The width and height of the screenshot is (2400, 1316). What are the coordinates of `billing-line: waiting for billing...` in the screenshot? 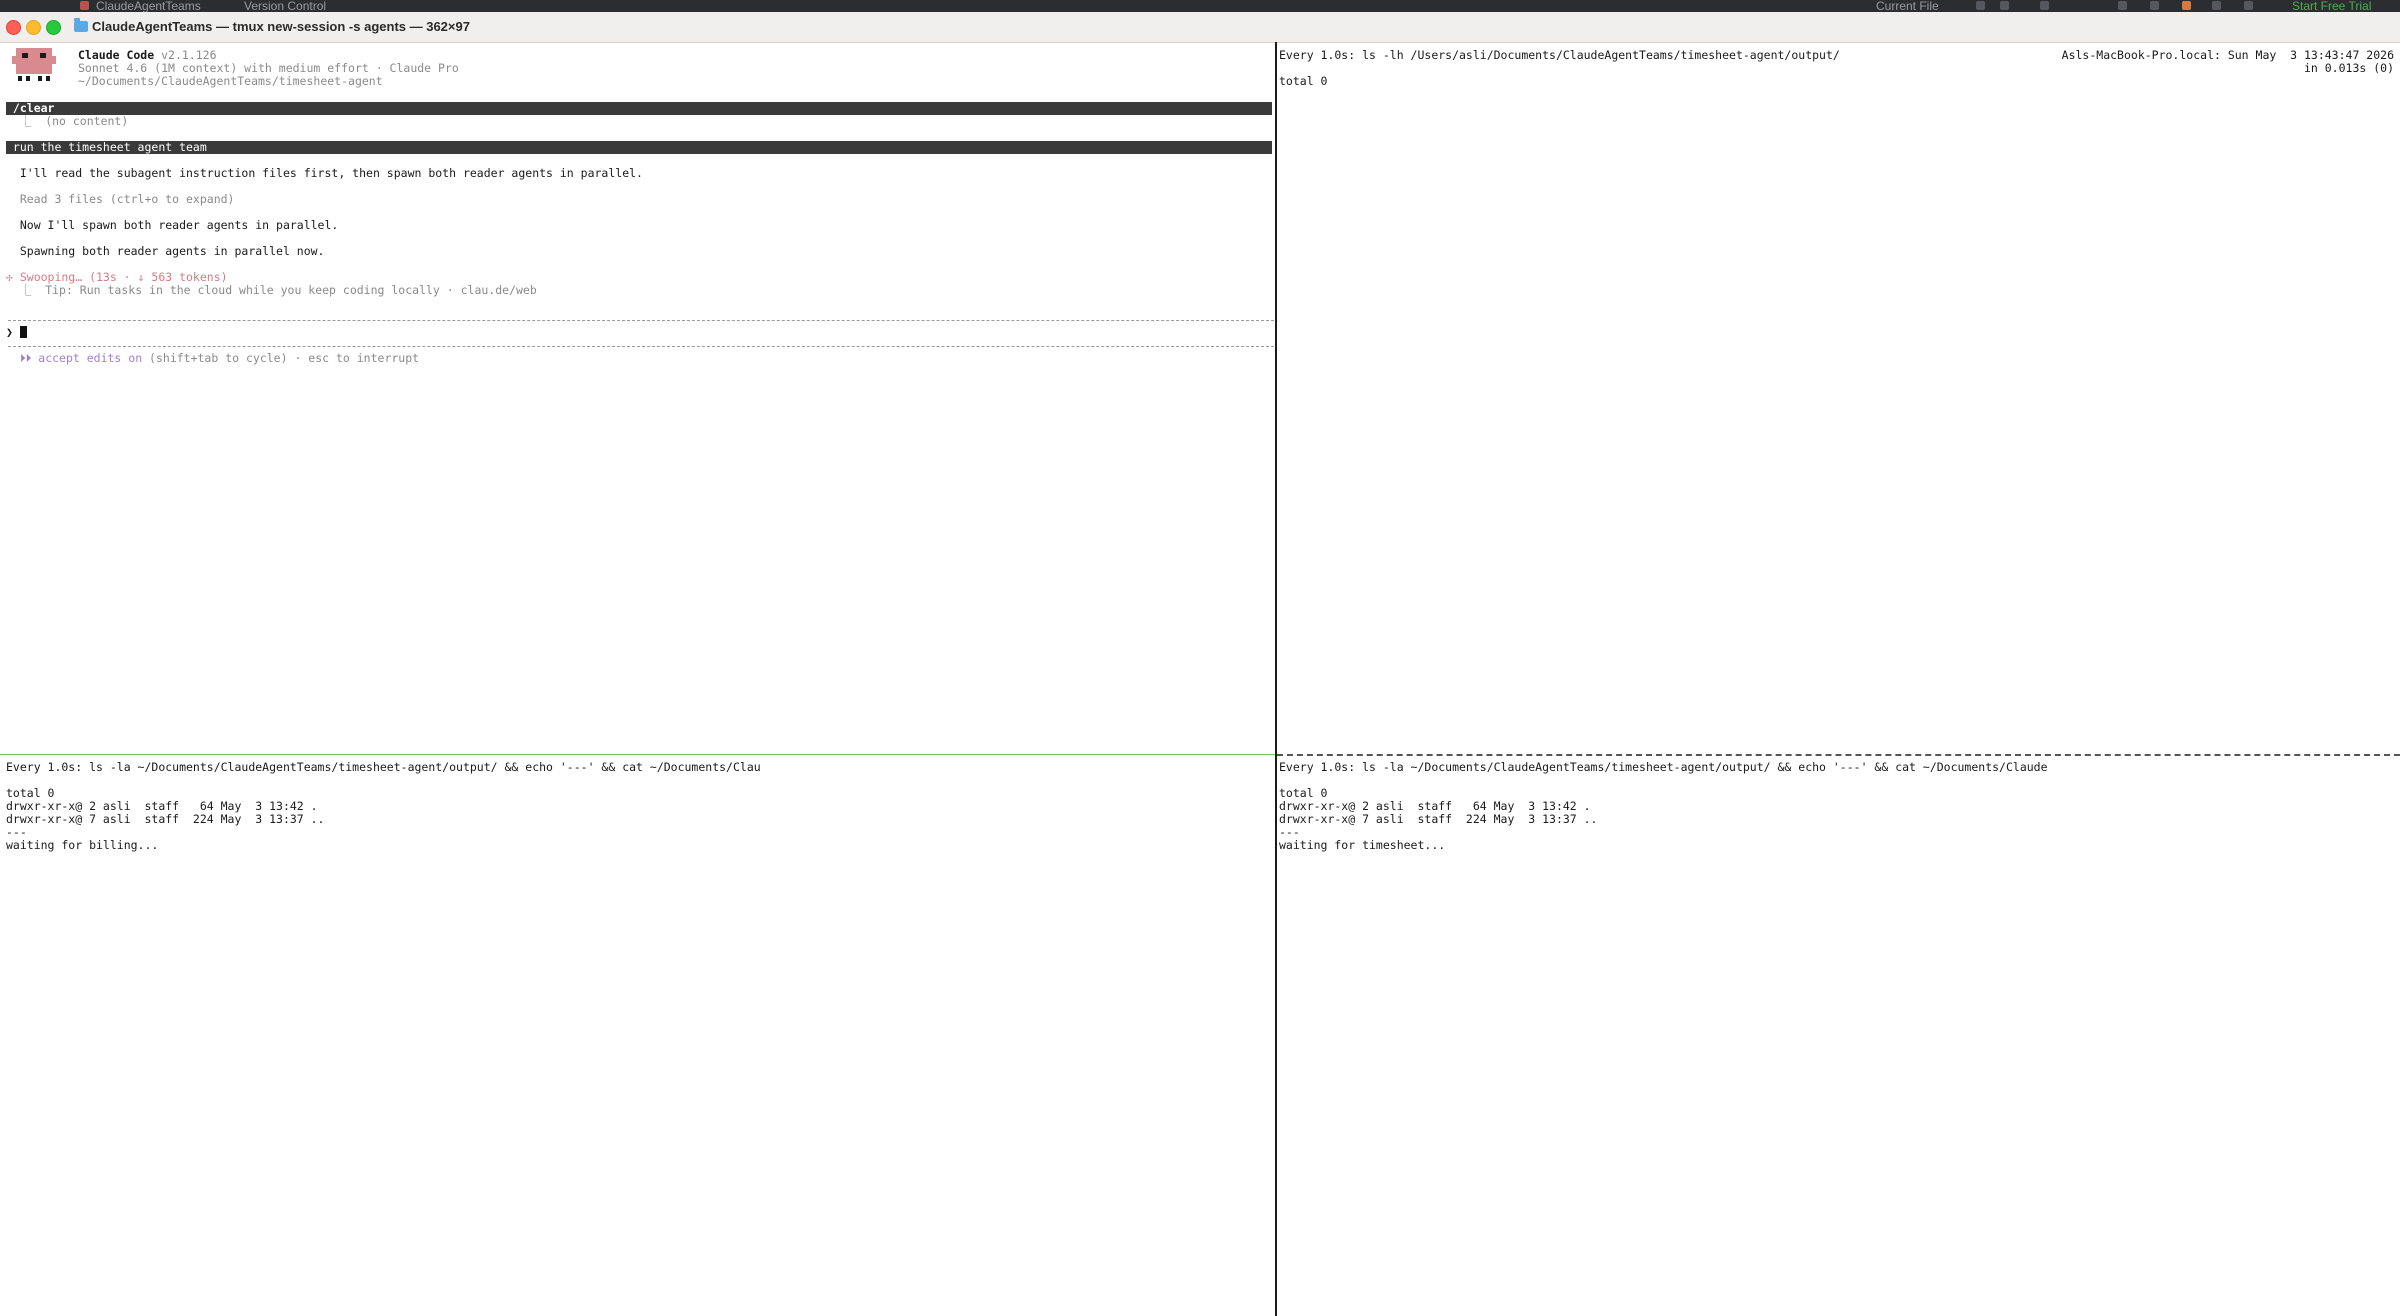 It's located at (82, 845).